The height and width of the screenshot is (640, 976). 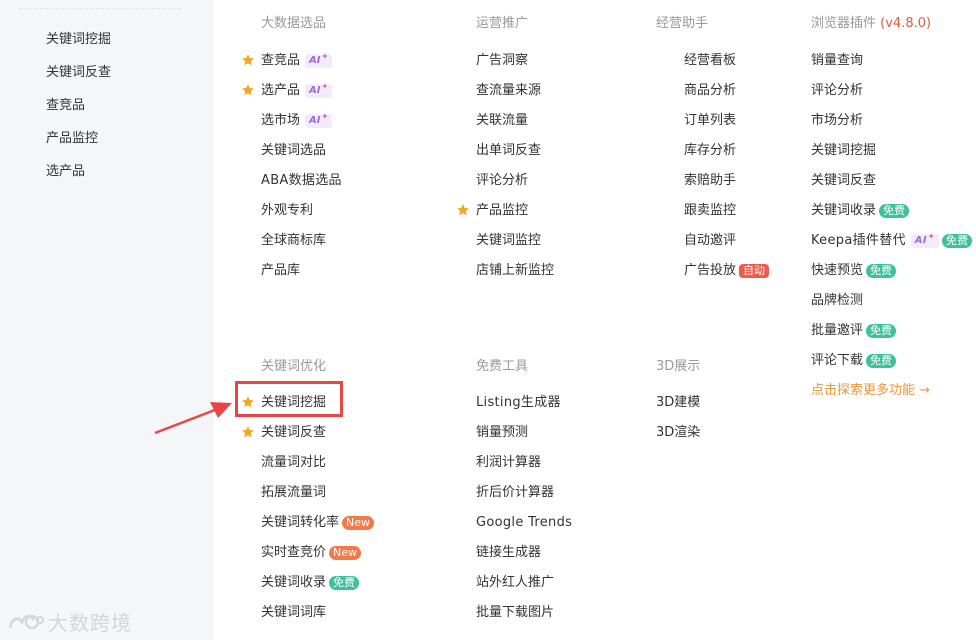 I want to click on auto-badge: 自动, so click(x=754, y=271).